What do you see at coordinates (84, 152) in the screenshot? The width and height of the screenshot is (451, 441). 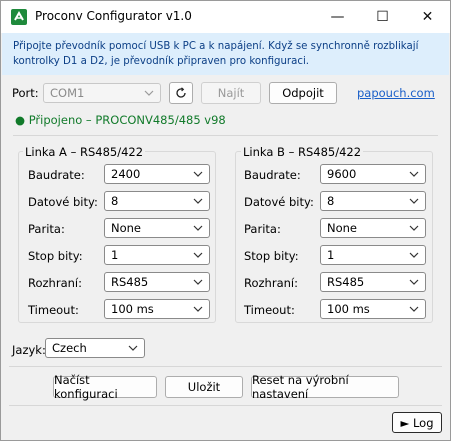 I see `line-a-title: Linka A – RS485/422` at bounding box center [84, 152].